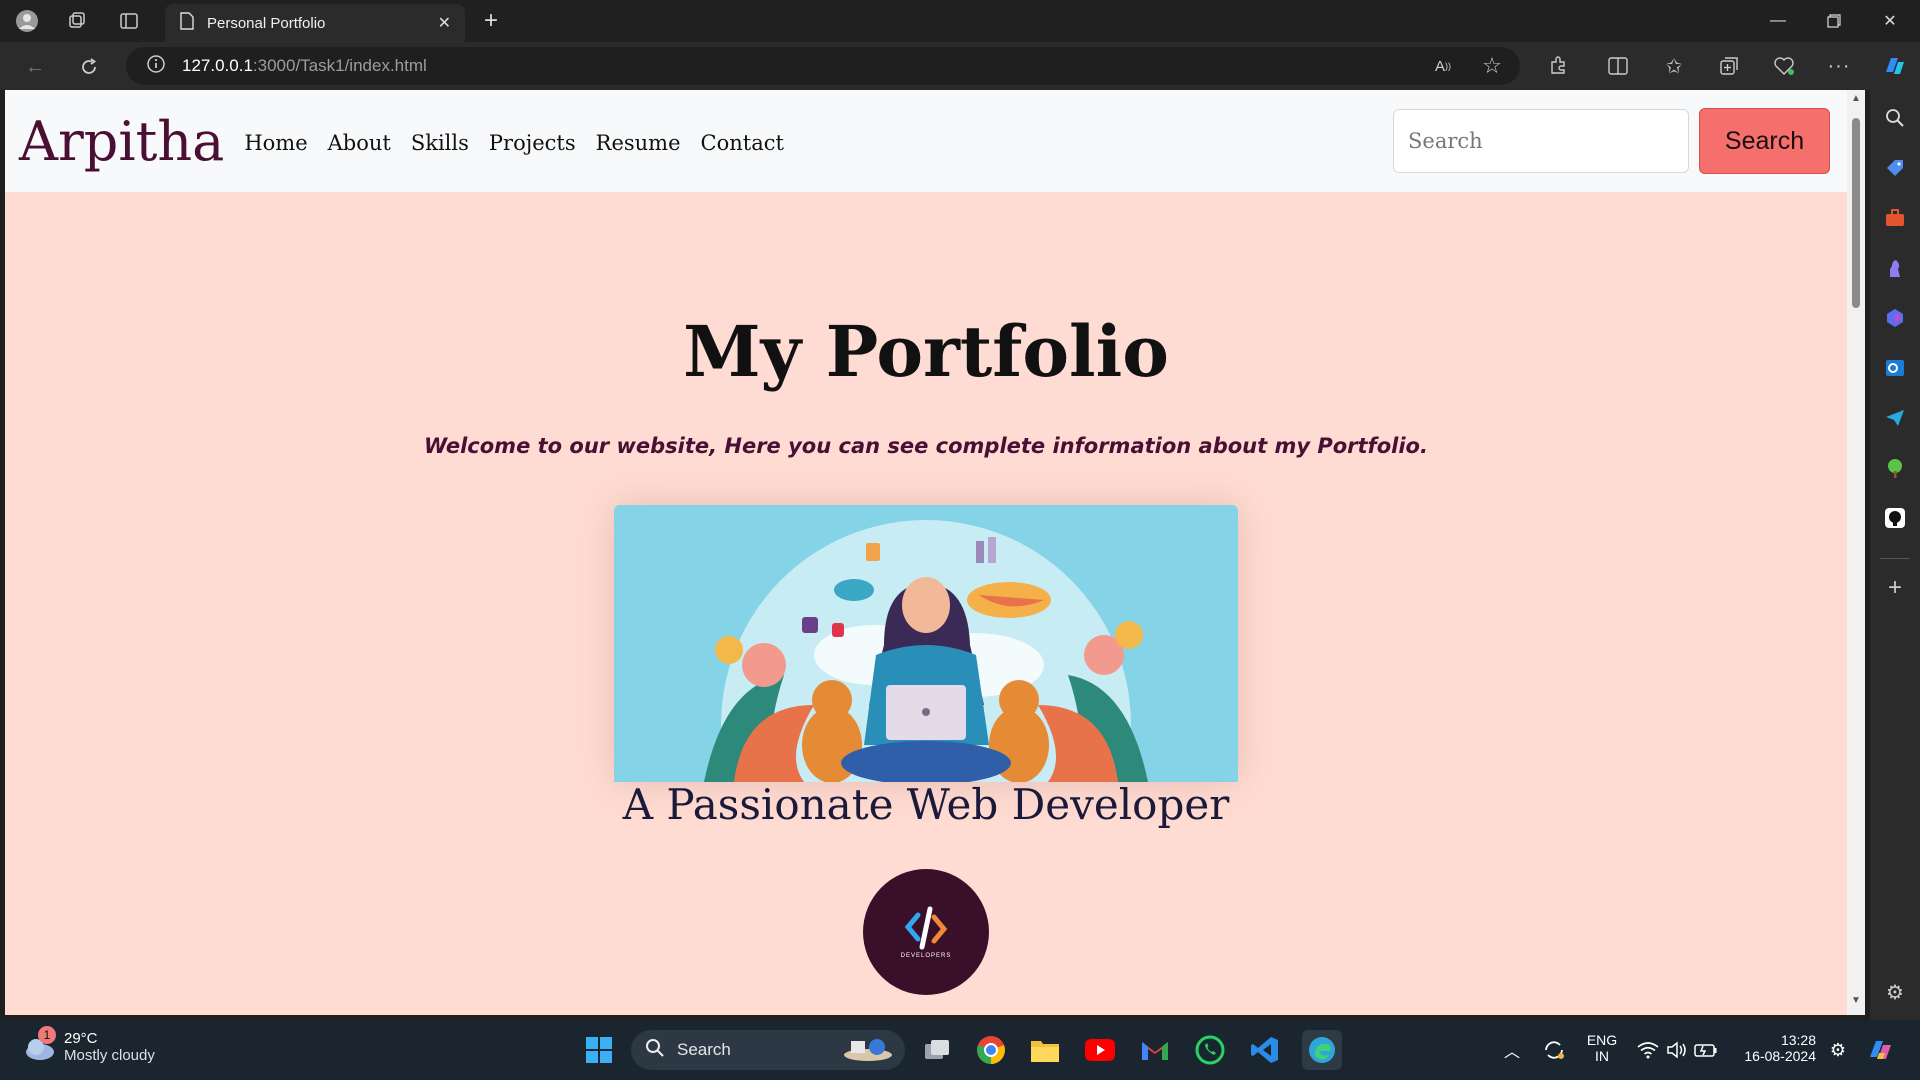 The image size is (1920, 1080). What do you see at coordinates (39, 1045) in the screenshot?
I see `cloudy-weather-icon: 1` at bounding box center [39, 1045].